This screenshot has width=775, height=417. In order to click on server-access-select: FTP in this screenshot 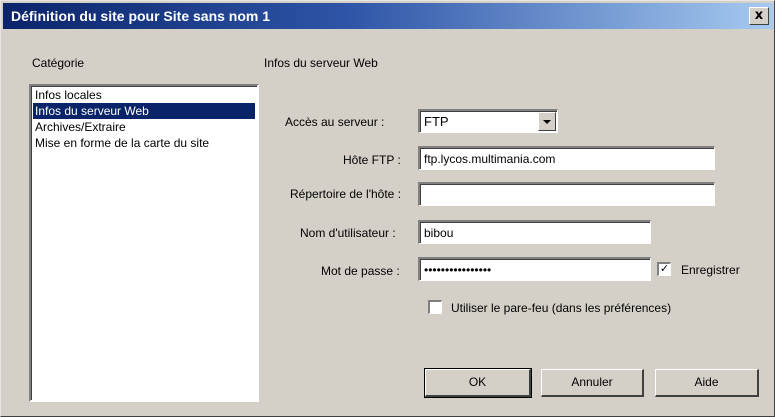, I will do `click(488, 121)`.